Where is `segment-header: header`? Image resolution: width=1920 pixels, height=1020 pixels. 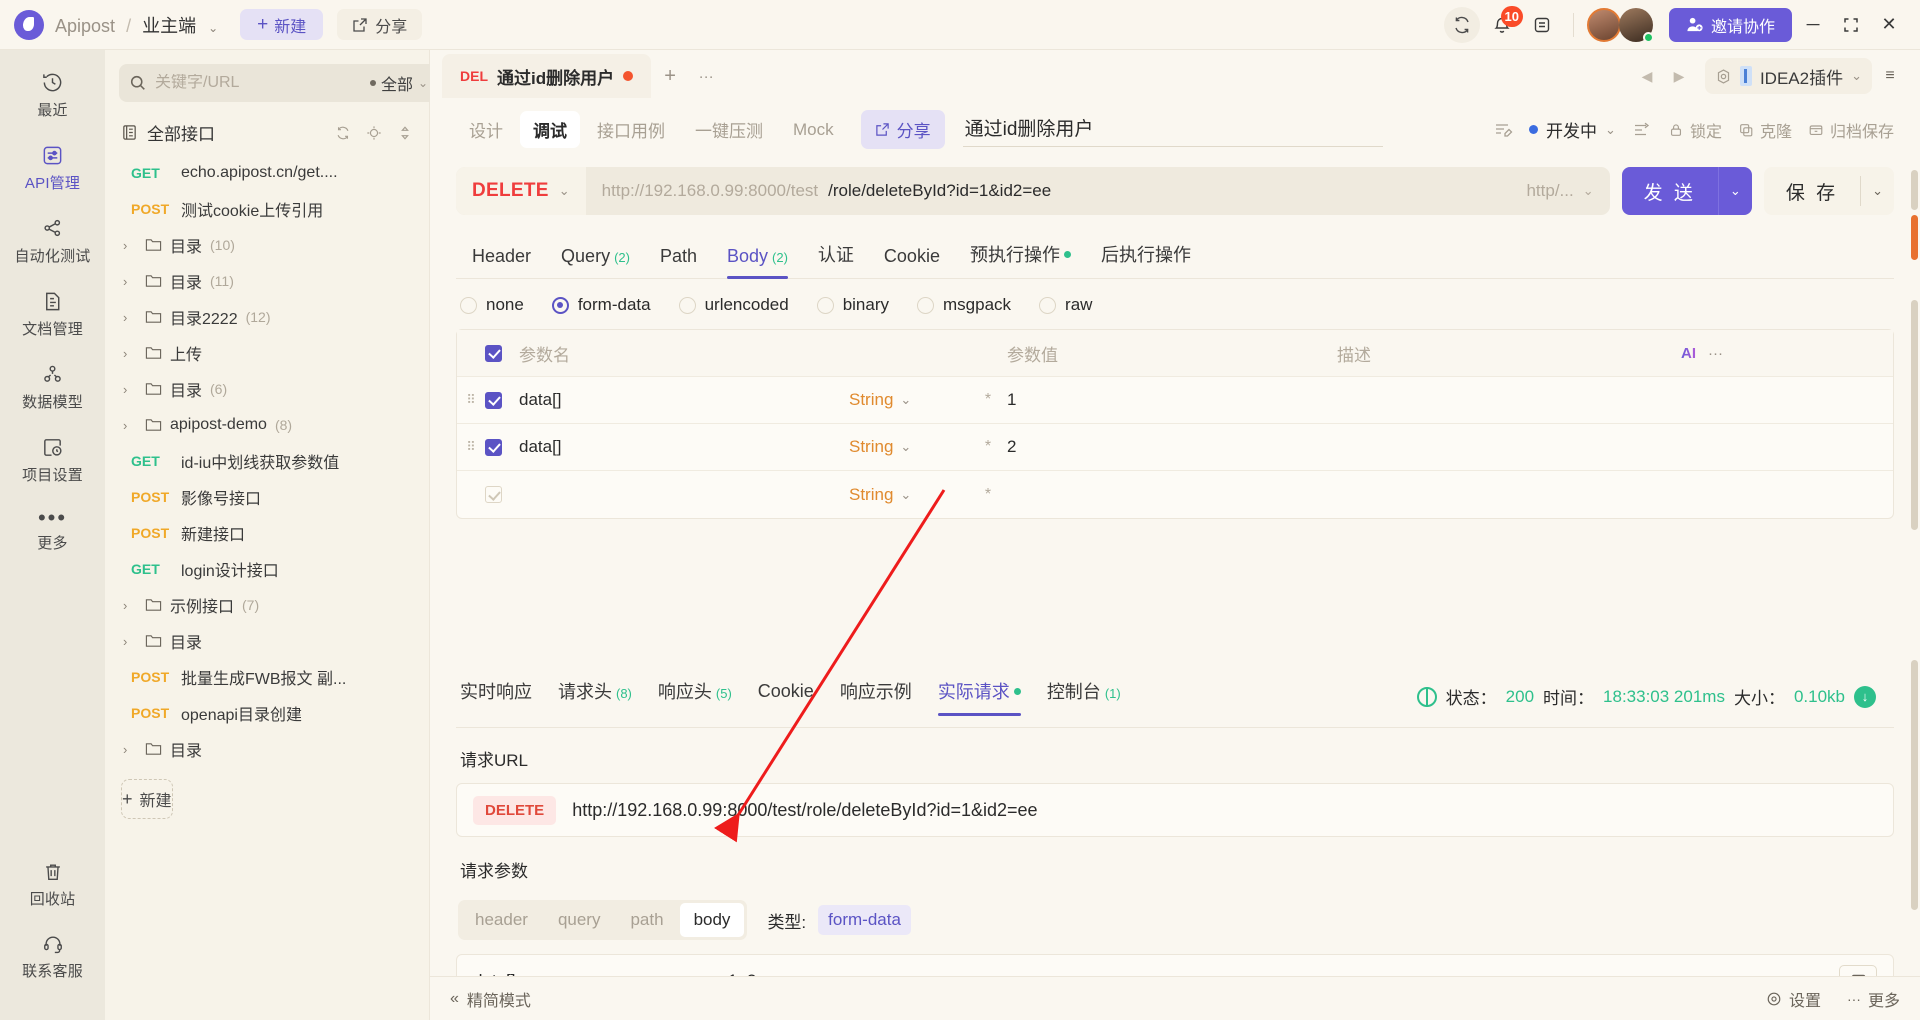 segment-header: header is located at coordinates (501, 920).